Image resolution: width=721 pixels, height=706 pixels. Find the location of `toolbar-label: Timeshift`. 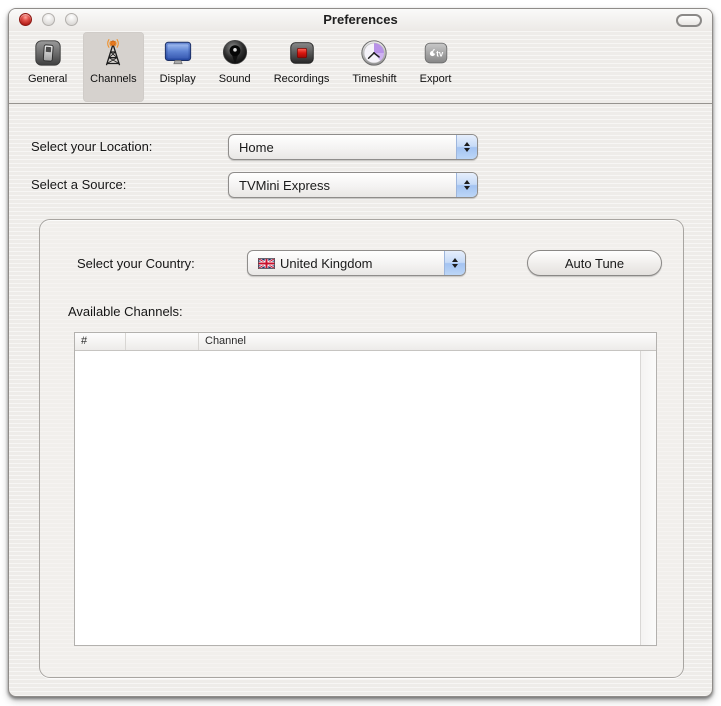

toolbar-label: Timeshift is located at coordinates (374, 79).